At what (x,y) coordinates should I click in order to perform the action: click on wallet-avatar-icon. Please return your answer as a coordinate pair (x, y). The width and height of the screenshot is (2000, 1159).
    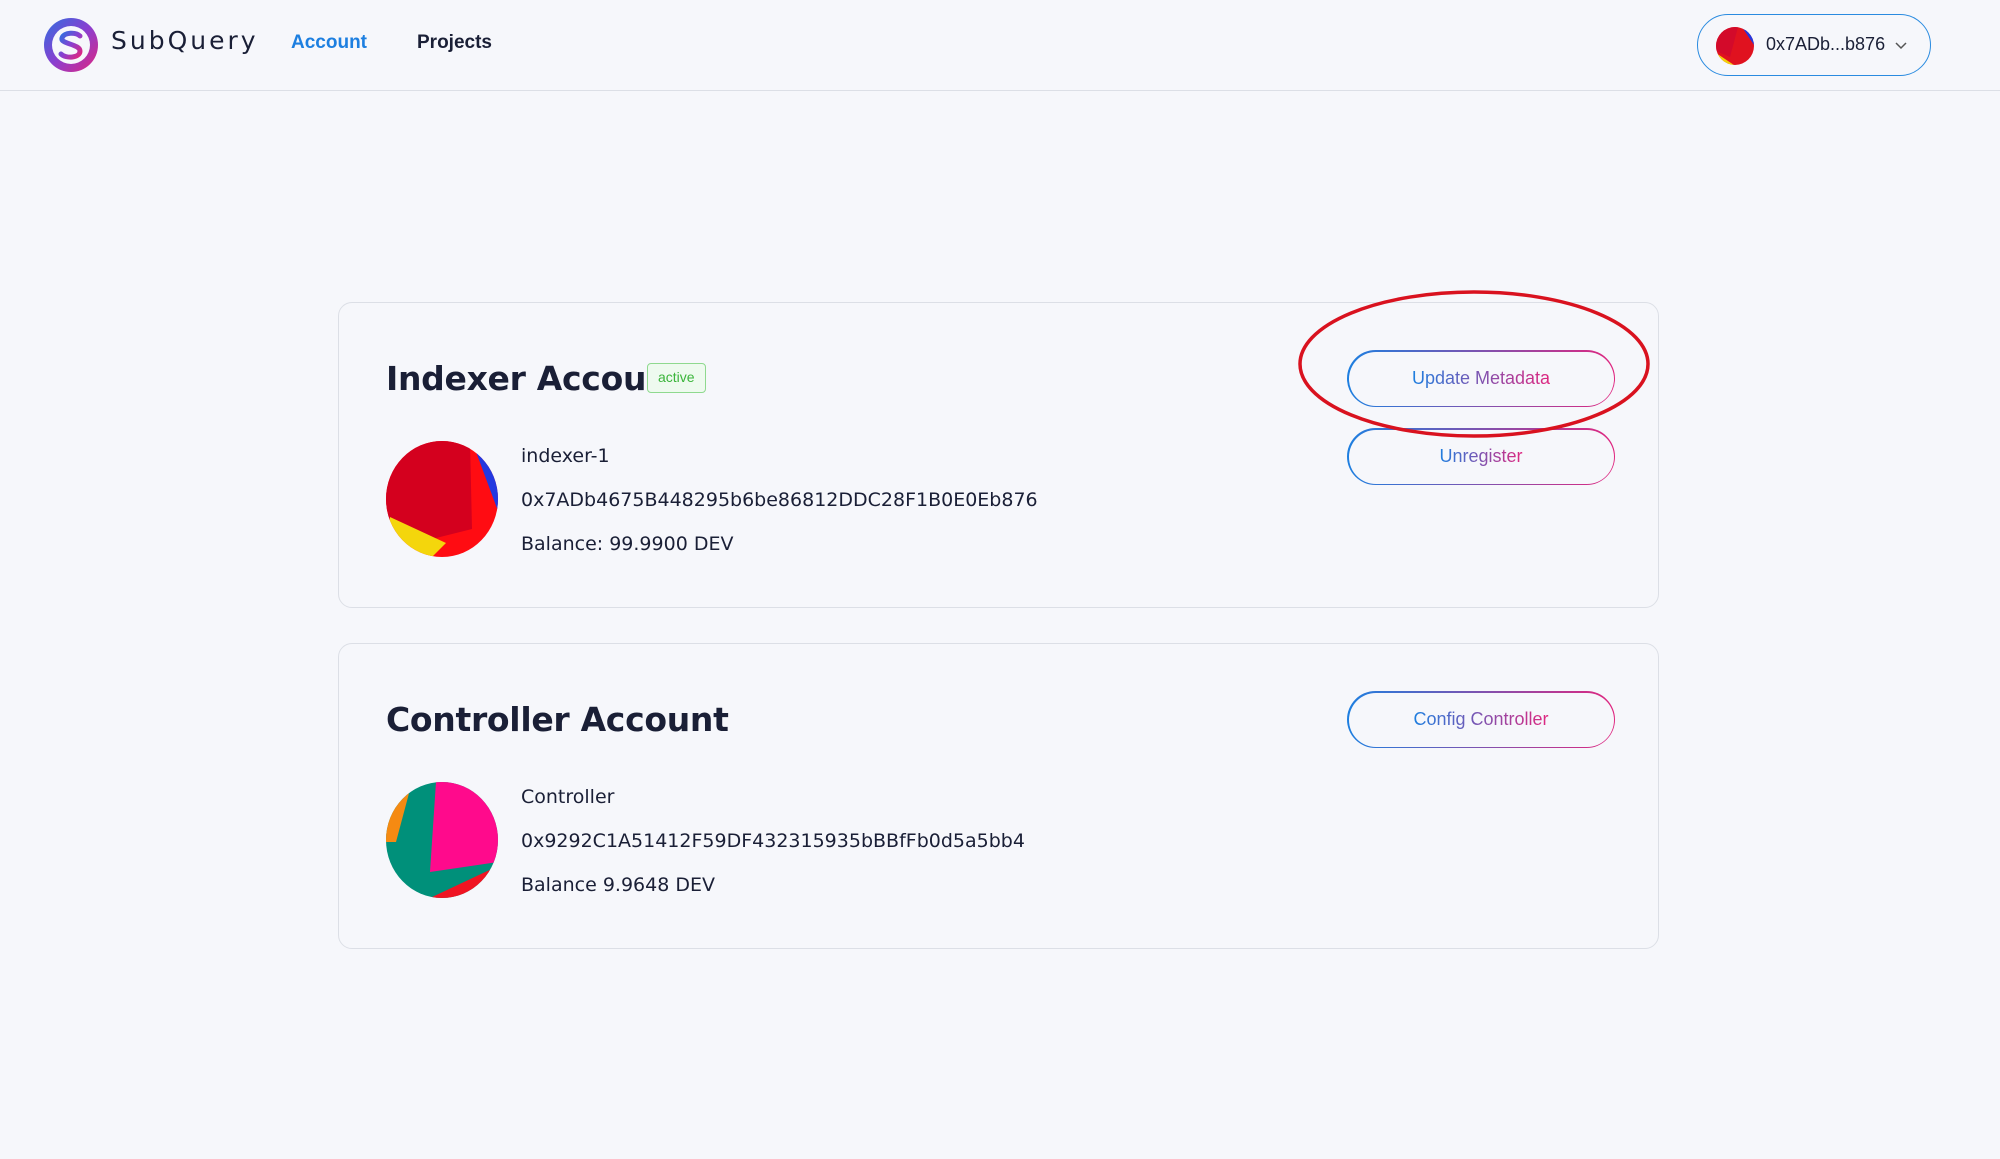
    Looking at the image, I should click on (1735, 46).